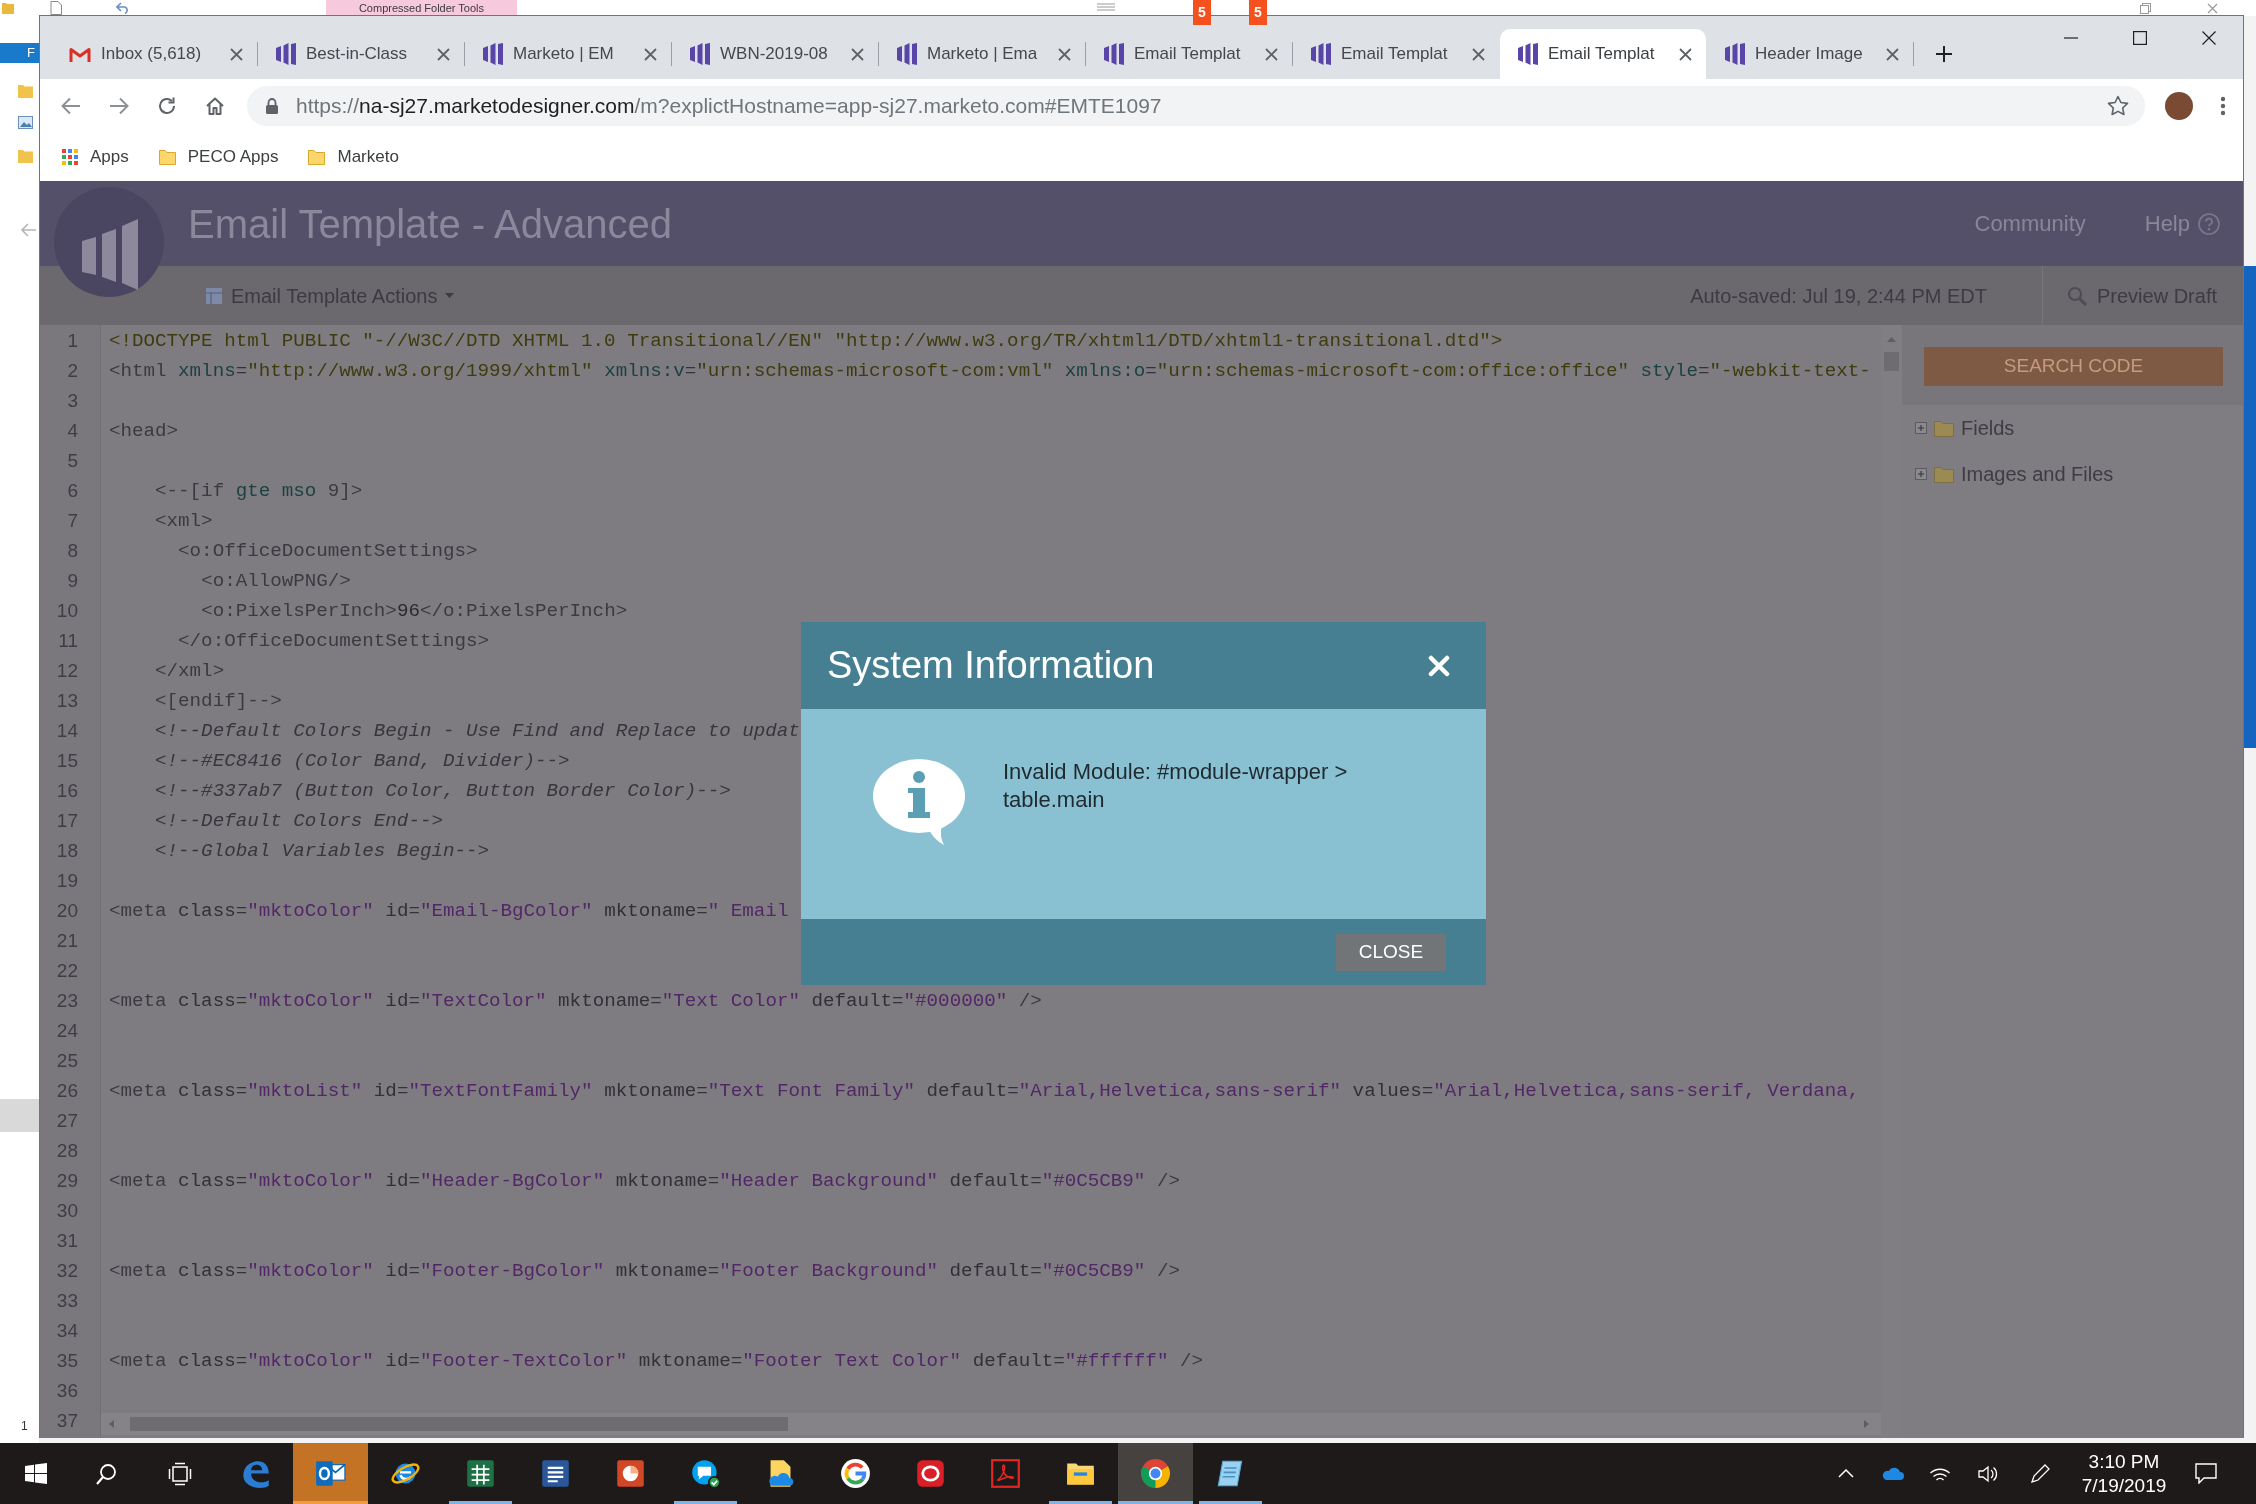  I want to click on line-number: 25, so click(67, 1061).